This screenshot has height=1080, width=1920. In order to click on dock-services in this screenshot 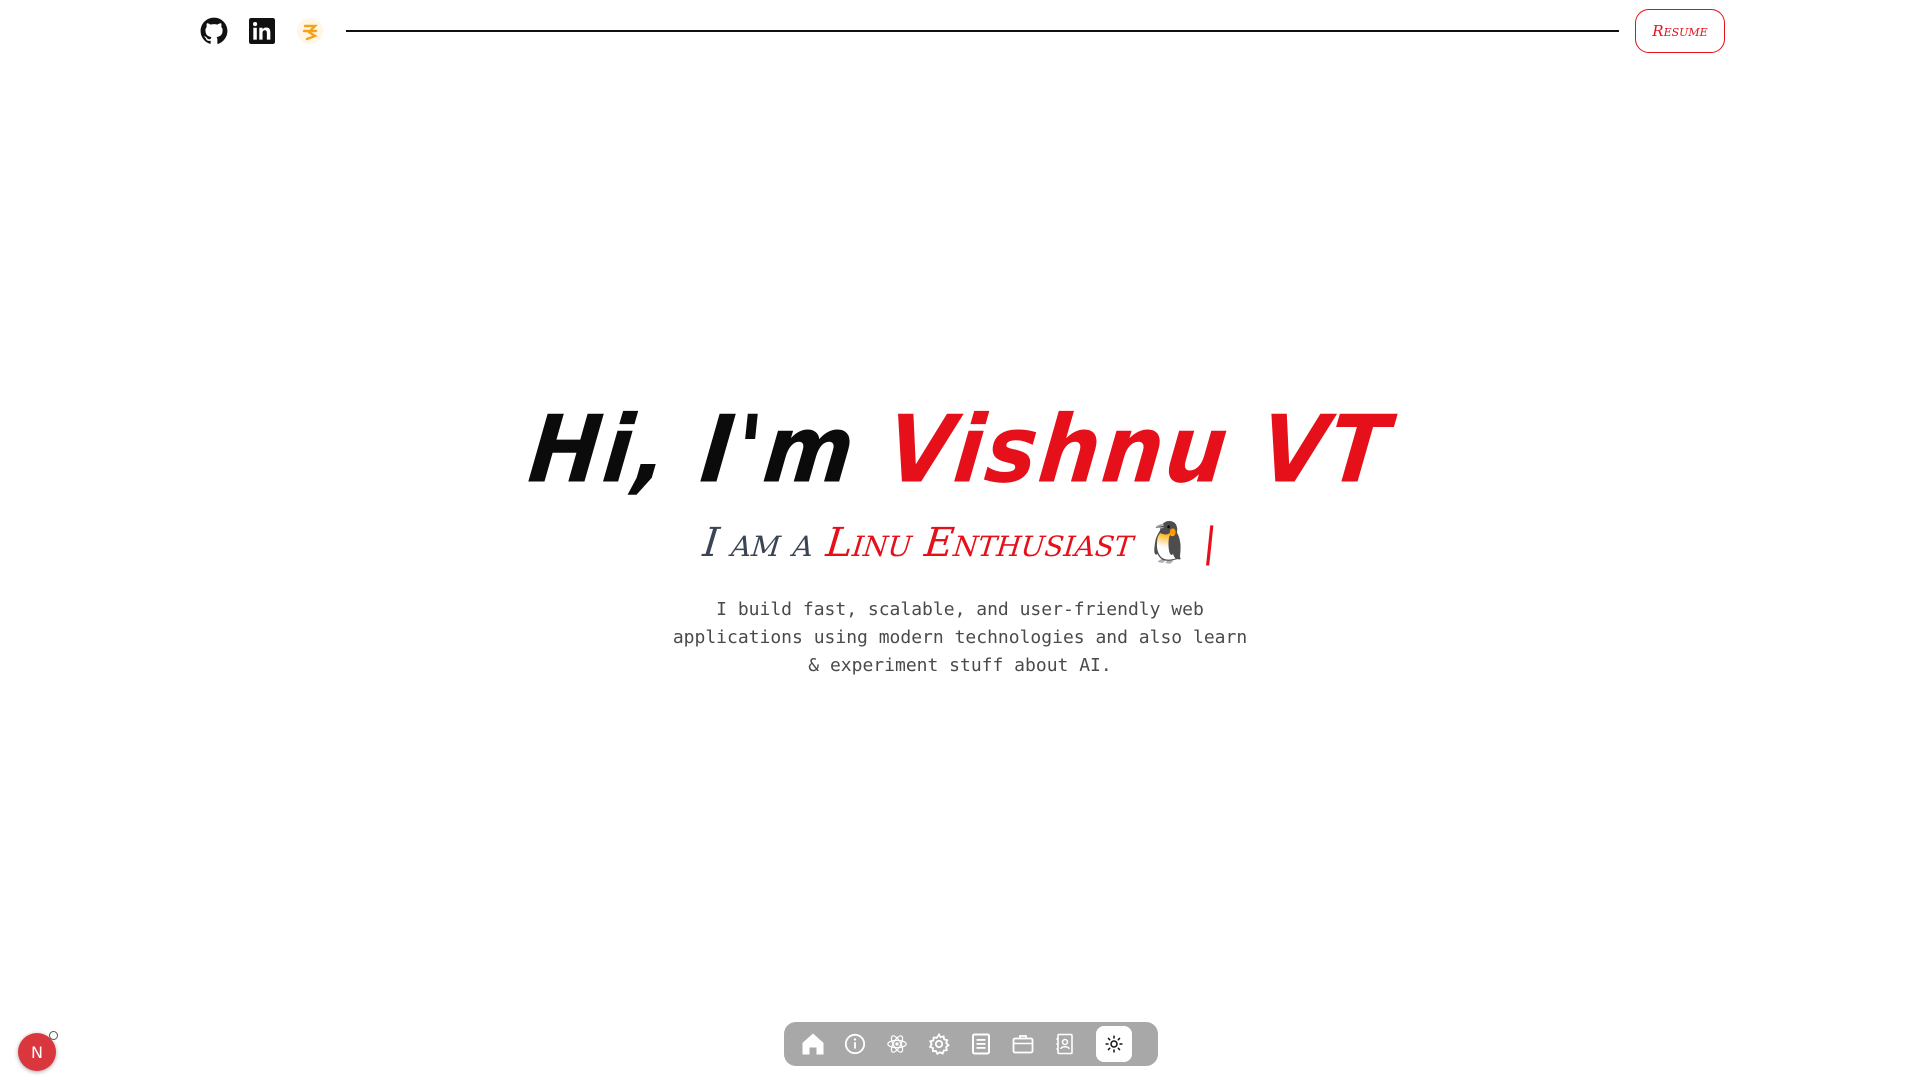, I will do `click(939, 1044)`.